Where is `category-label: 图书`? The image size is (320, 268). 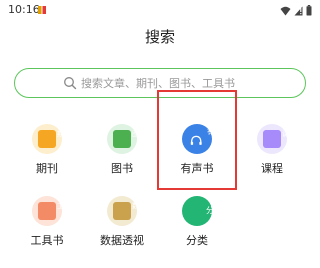 category-label: 图书 is located at coordinates (122, 168).